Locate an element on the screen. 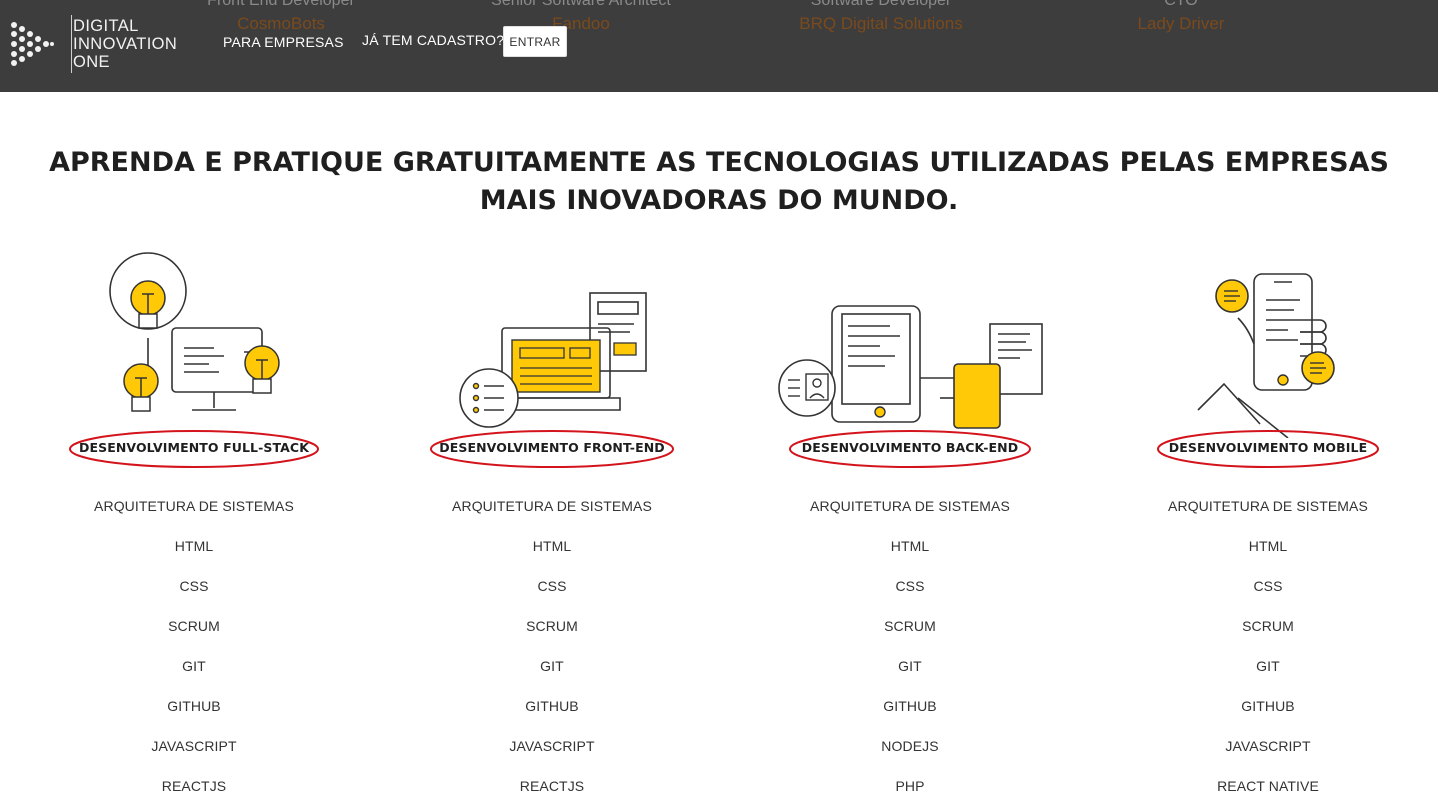 The height and width of the screenshot is (808, 1438). track-title: DESENVOLVIMENTO MOBILE is located at coordinates (1263, 447).